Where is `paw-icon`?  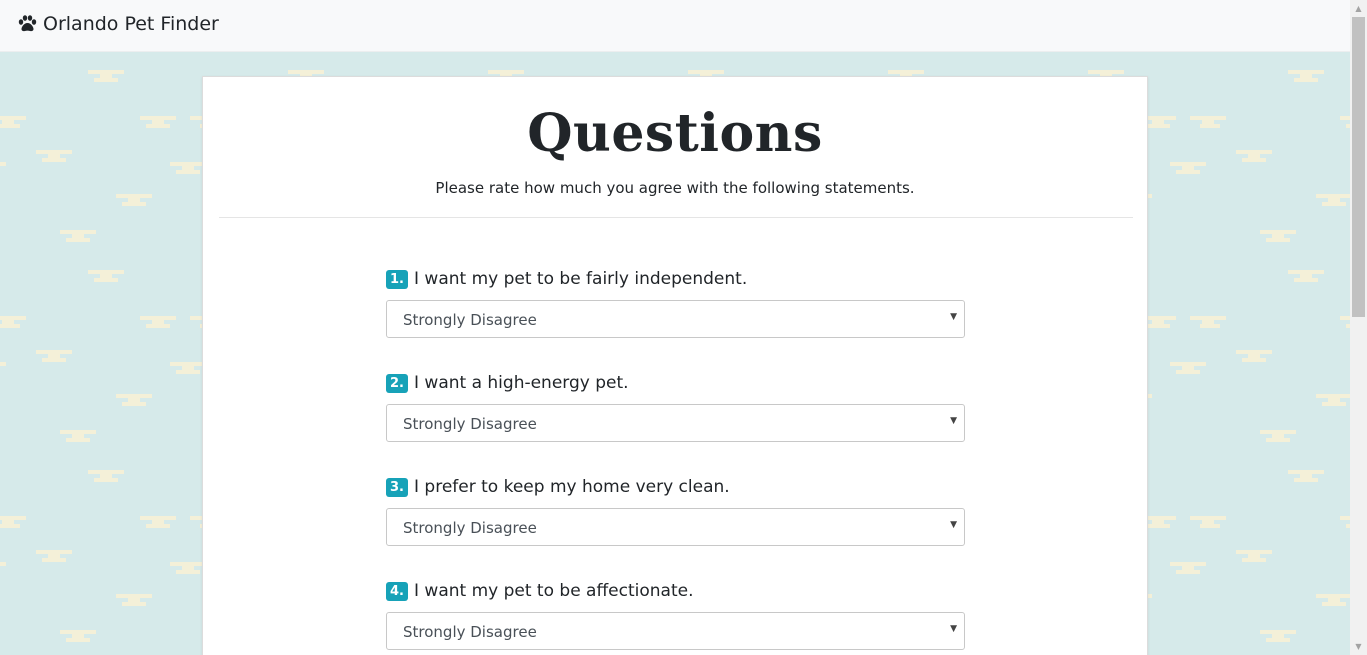 paw-icon is located at coordinates (27, 24).